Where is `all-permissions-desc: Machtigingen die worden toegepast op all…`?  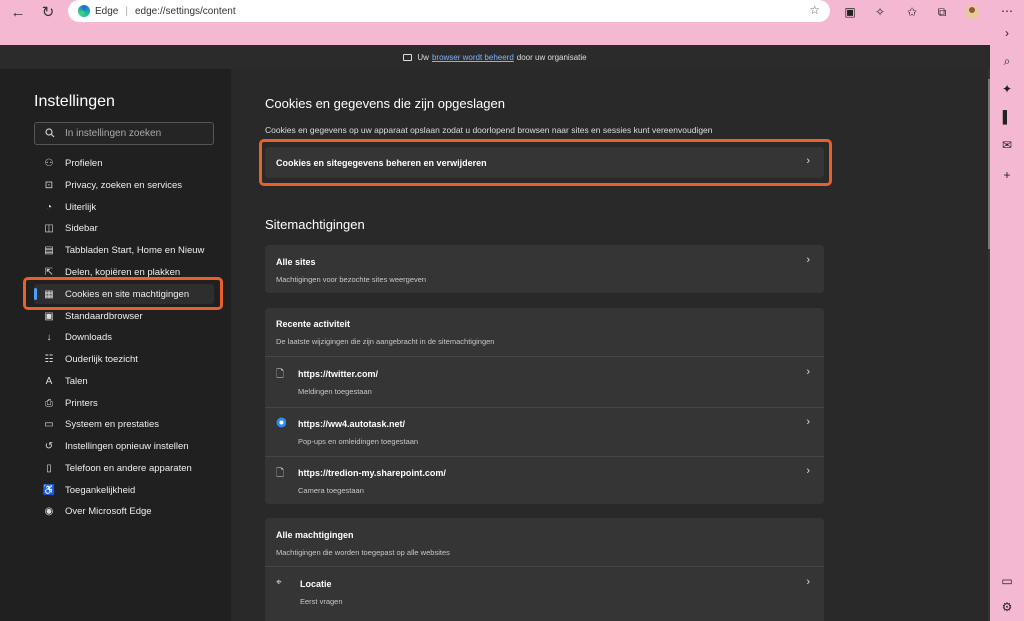
all-permissions-desc: Machtigingen die worden toegepast op all… is located at coordinates (363, 552).